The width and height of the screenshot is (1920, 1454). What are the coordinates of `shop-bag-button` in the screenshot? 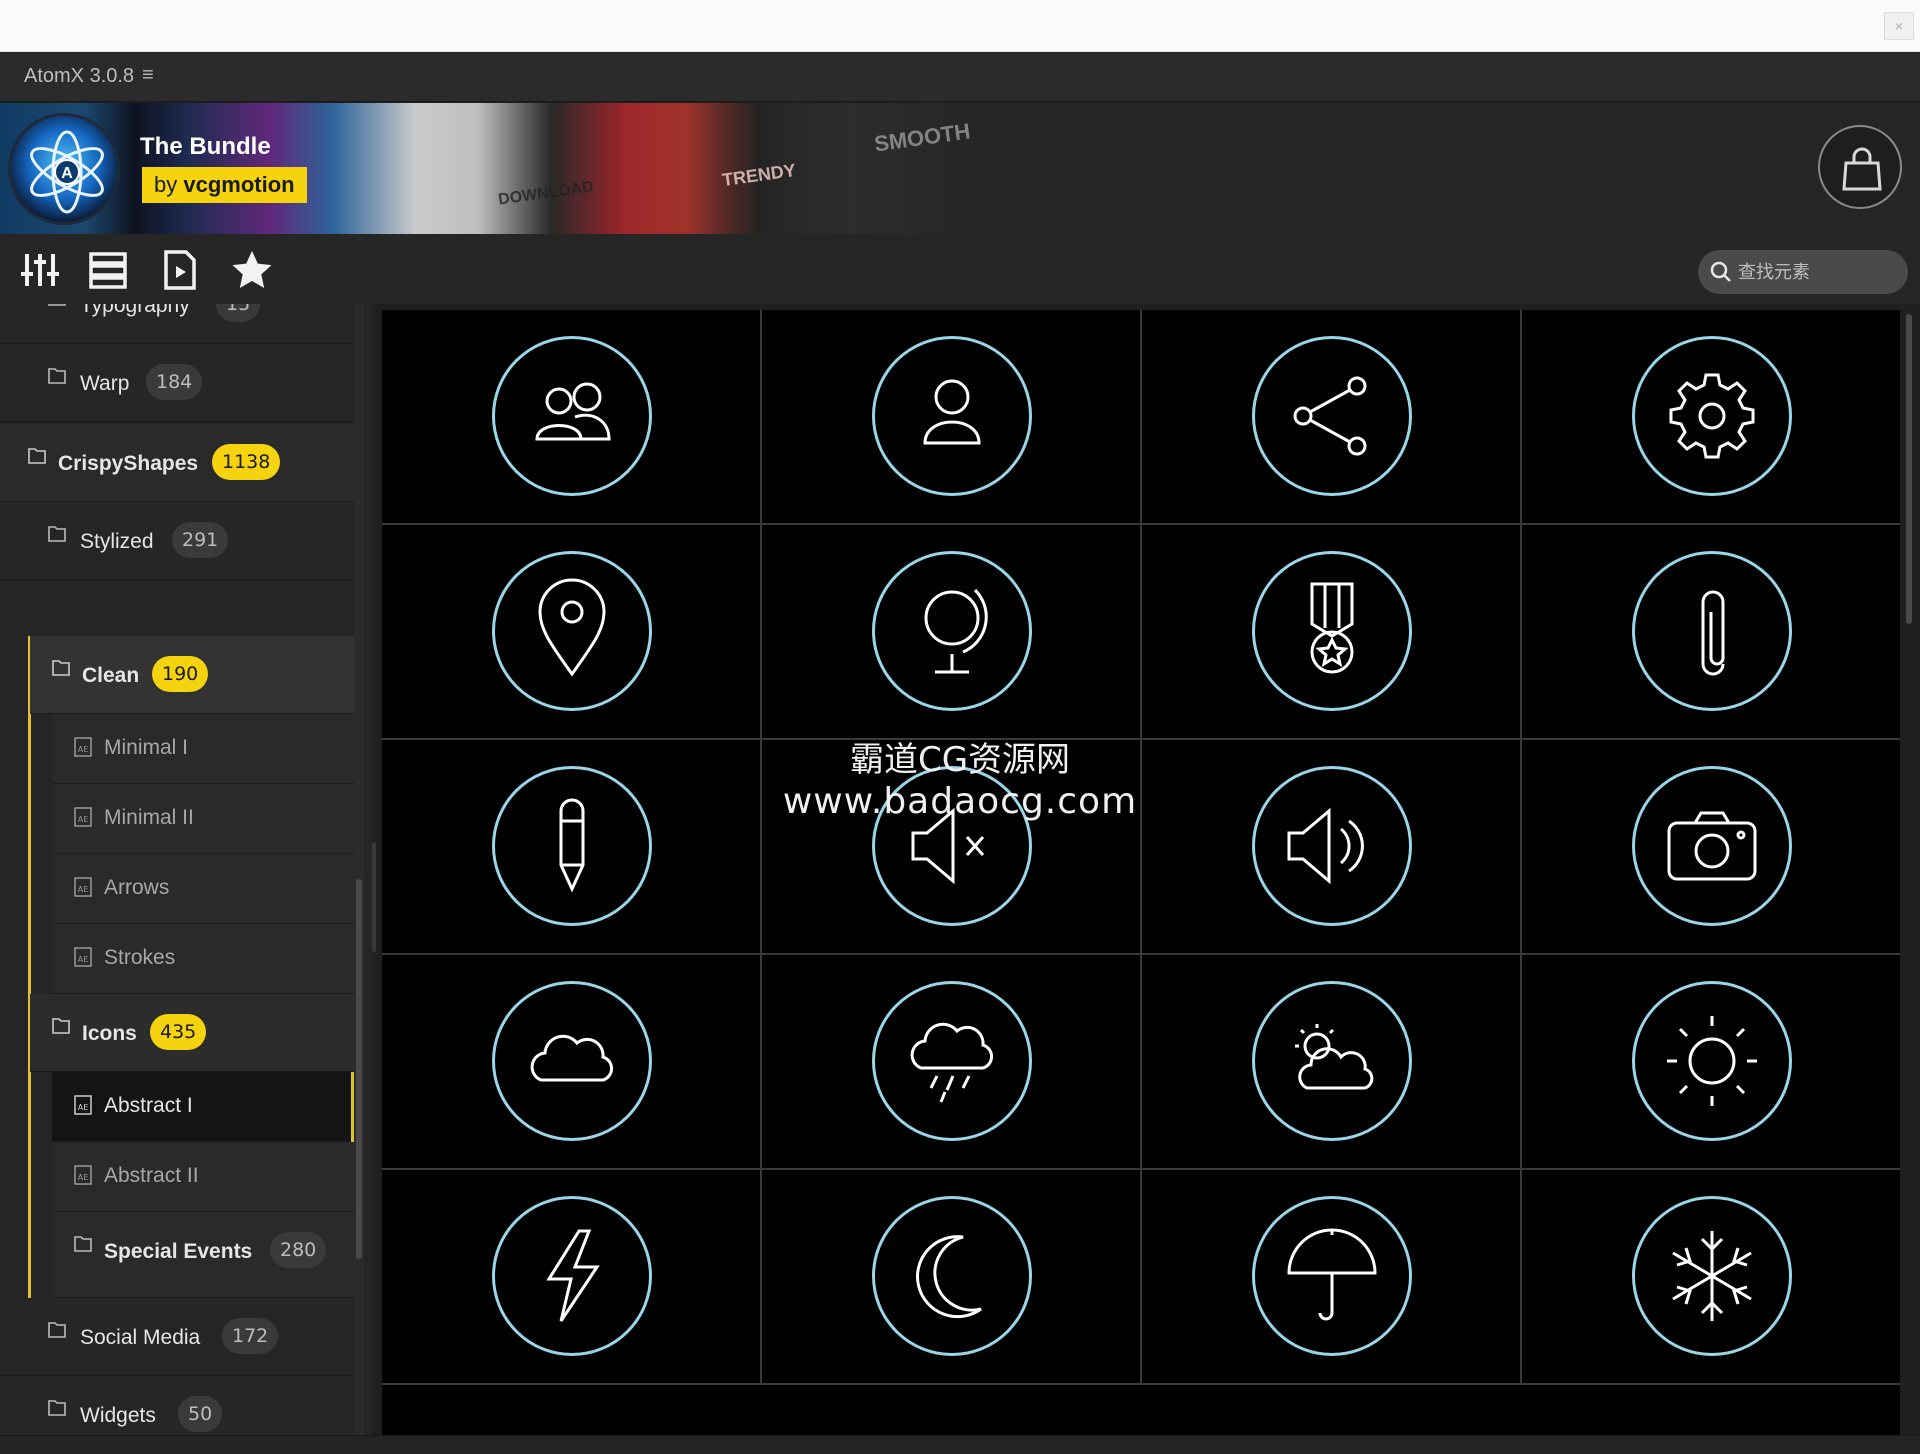 It's located at (1860, 167).